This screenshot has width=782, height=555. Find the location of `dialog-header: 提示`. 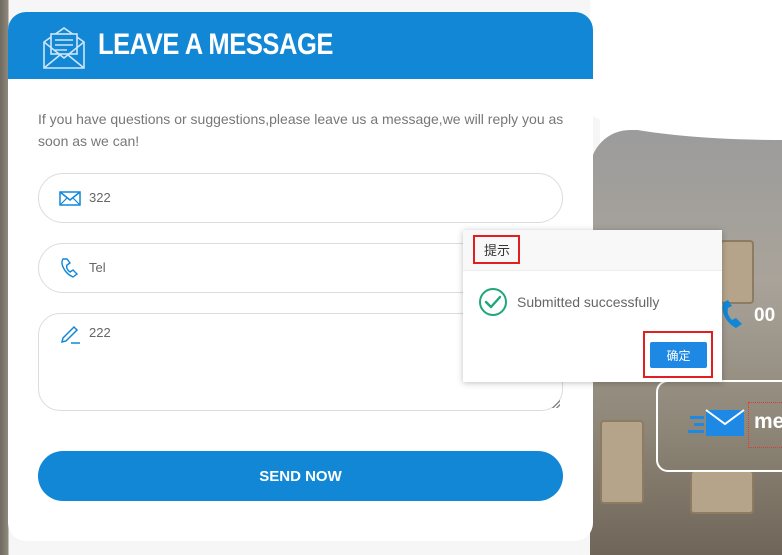

dialog-header: 提示 is located at coordinates (592, 250).